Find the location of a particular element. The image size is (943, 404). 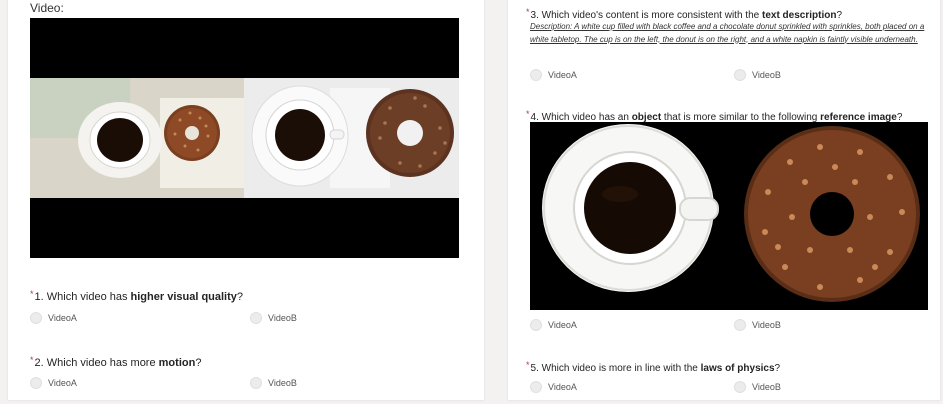

q3-option-videoa: VideoA is located at coordinates (553, 75).